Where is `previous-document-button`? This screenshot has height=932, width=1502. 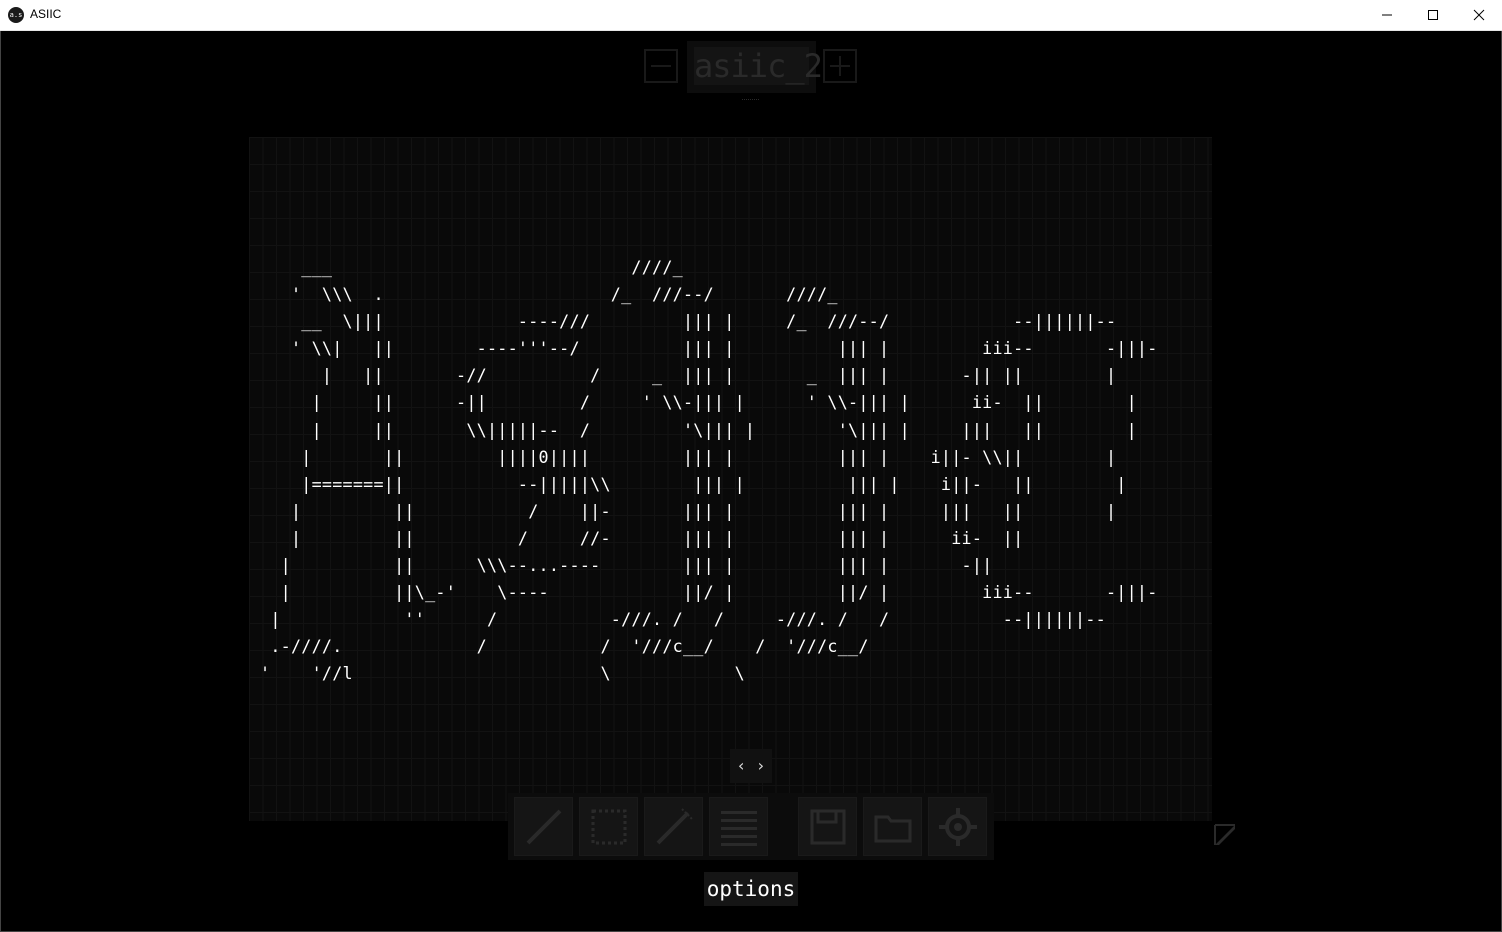
previous-document-button is located at coordinates (661, 66).